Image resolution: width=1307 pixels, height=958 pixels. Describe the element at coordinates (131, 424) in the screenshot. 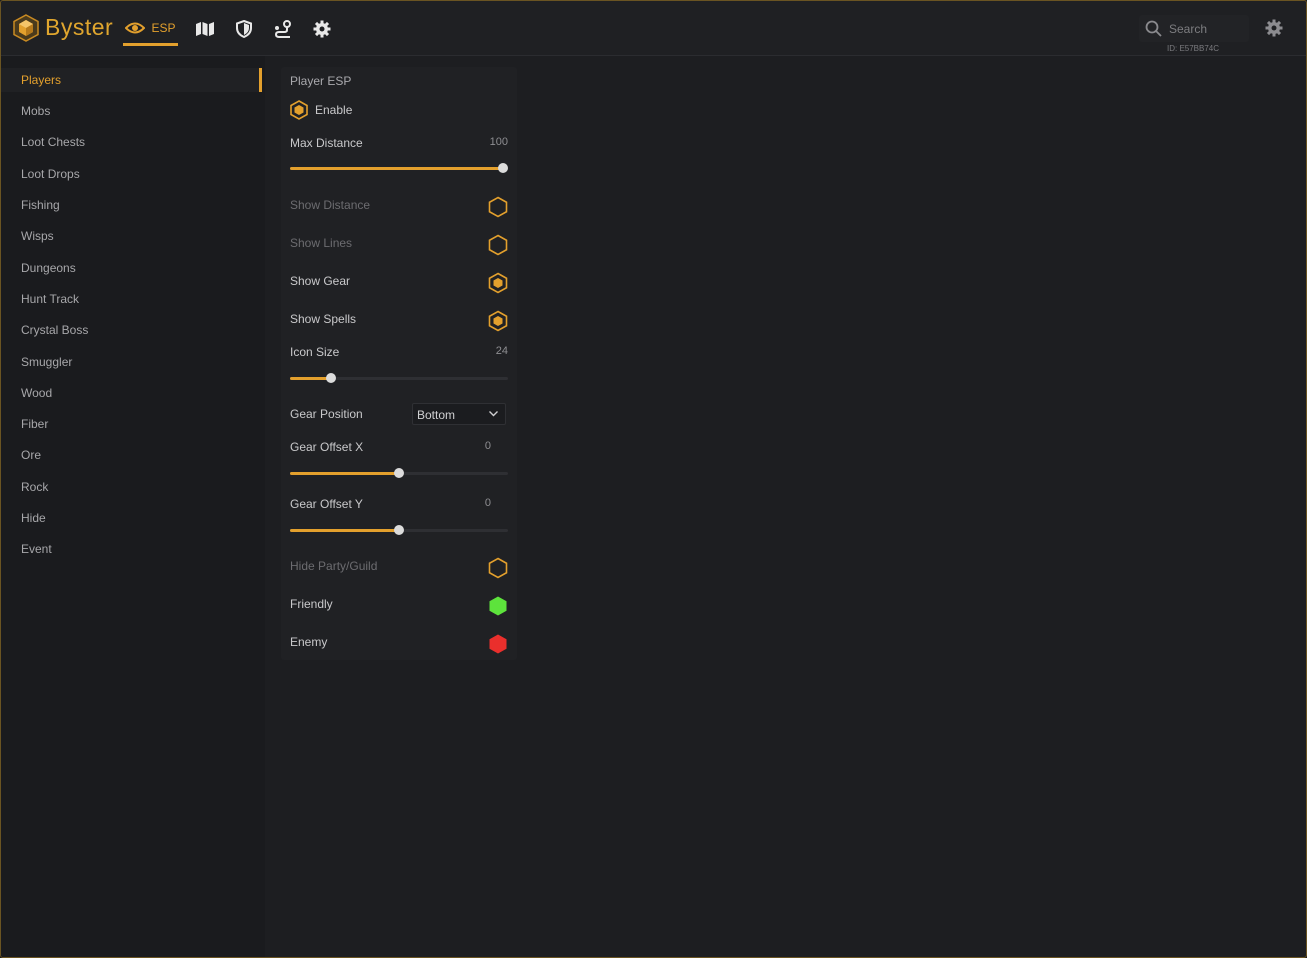

I see `sidebar-item-fiber: Fiber` at that location.